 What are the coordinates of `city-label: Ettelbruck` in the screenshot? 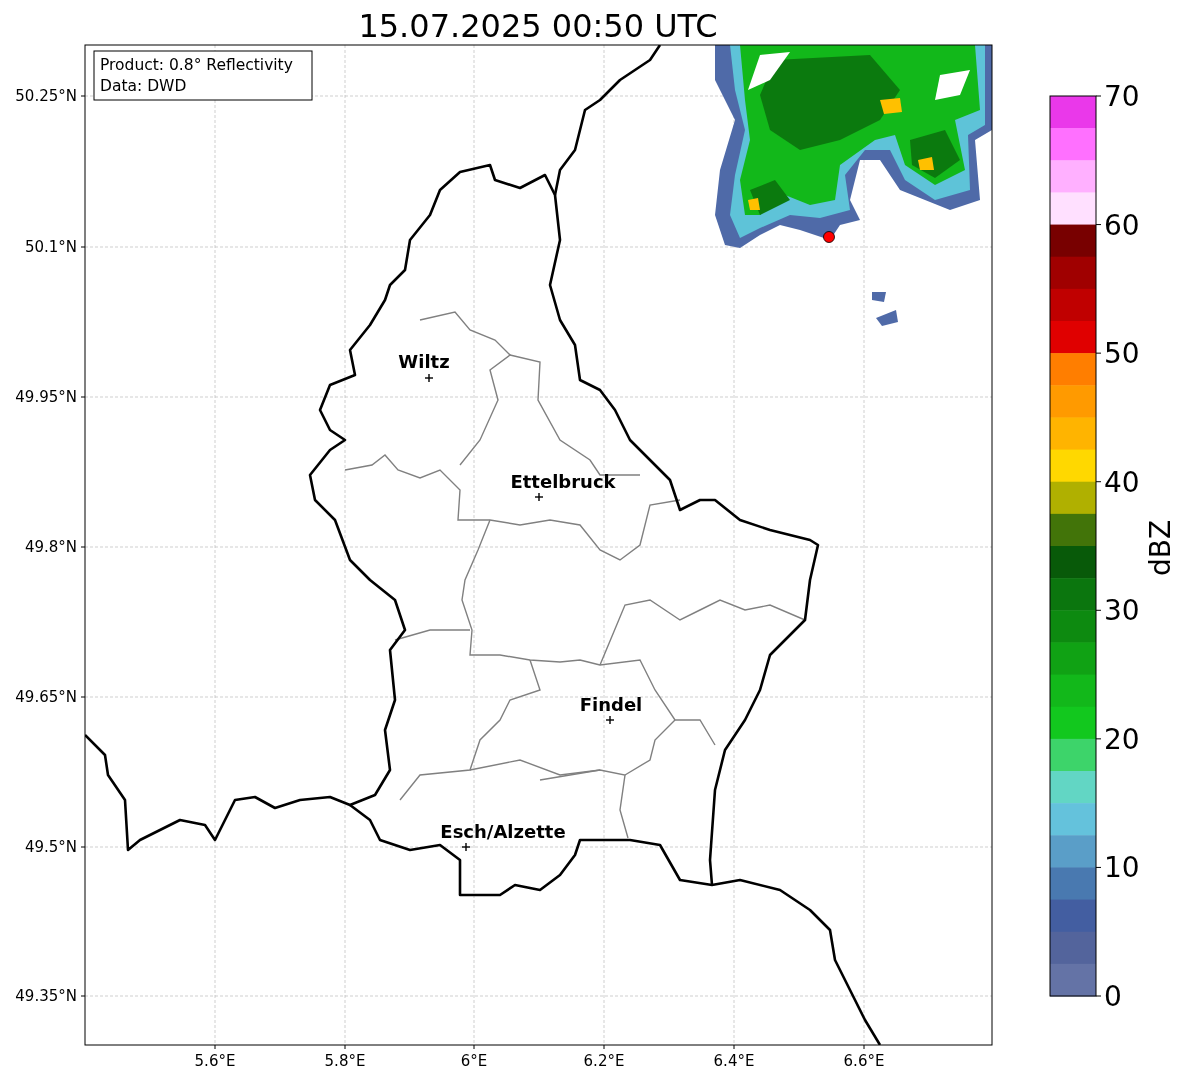 It's located at (563, 481).